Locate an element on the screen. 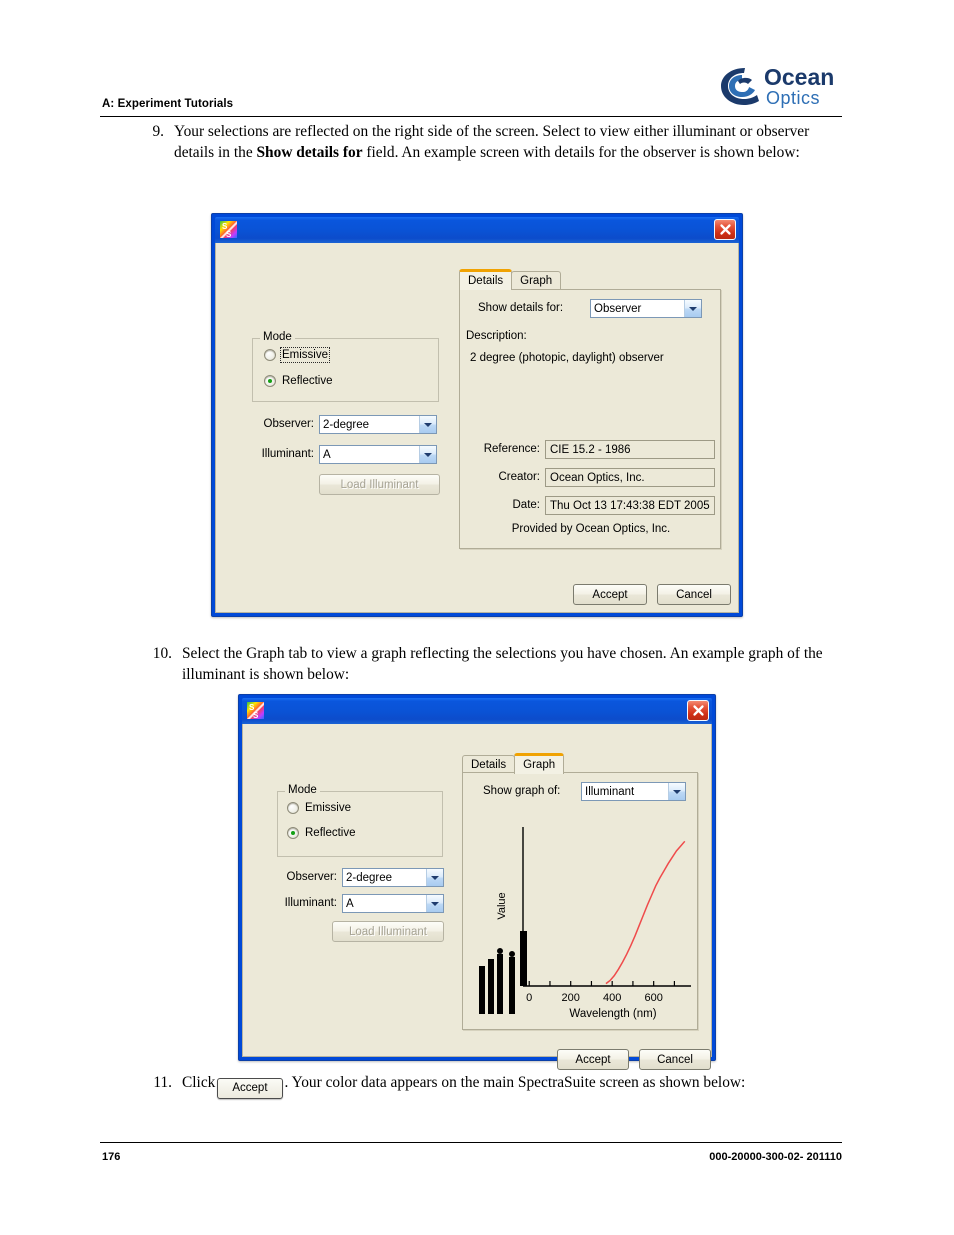 The width and height of the screenshot is (954, 1235). dialog-titlebar-graph: S S is located at coordinates (477, 711).